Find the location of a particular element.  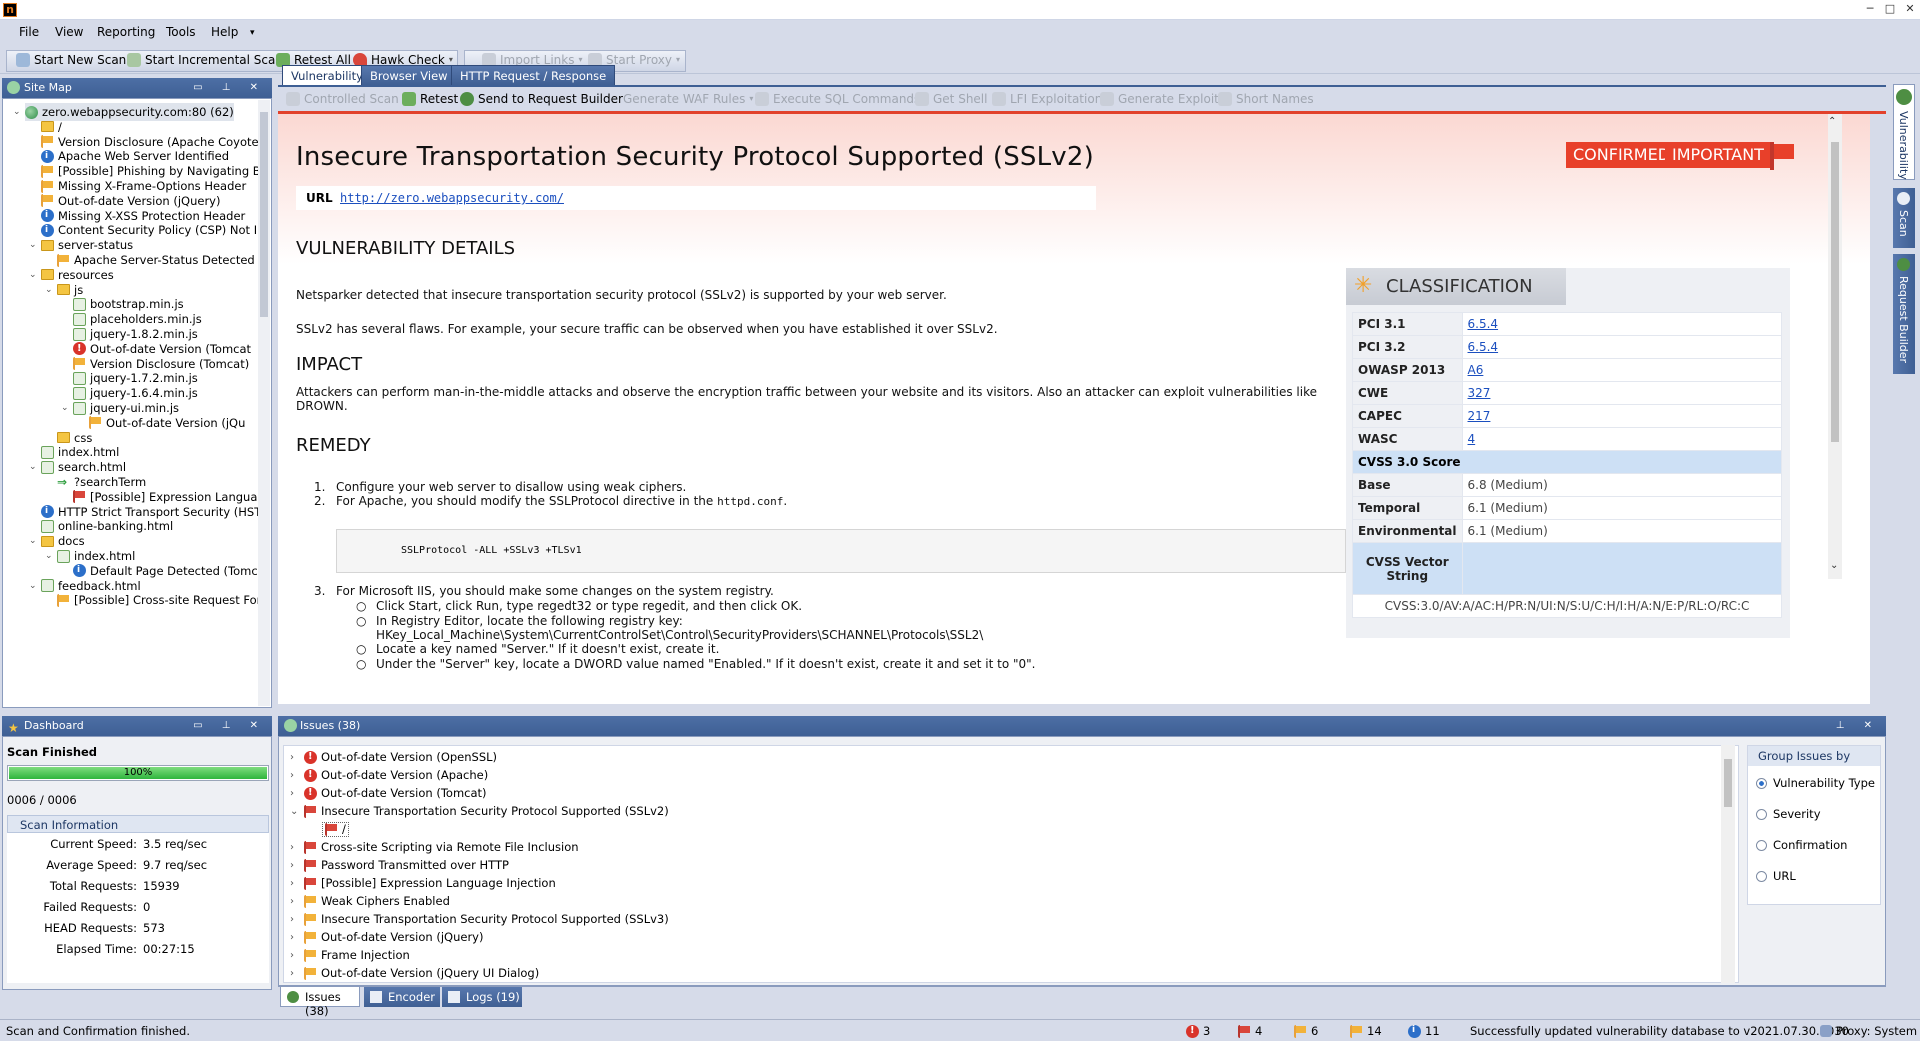

sitemap-node: [Possible] Cross-site Request For is located at coordinates (159, 600).